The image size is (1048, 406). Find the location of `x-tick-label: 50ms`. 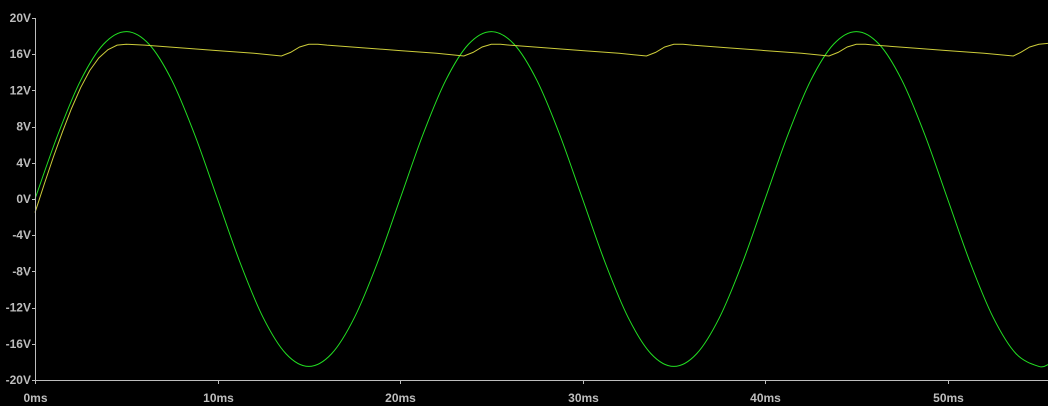

x-tick-label: 50ms is located at coordinates (948, 398).